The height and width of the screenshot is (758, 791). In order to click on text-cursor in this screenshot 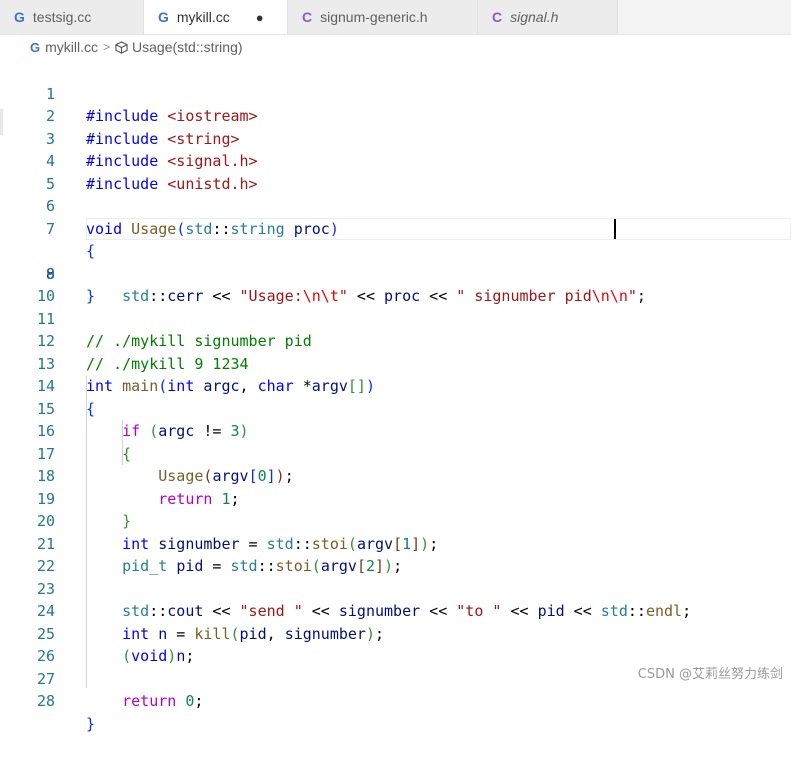, I will do `click(615, 228)`.